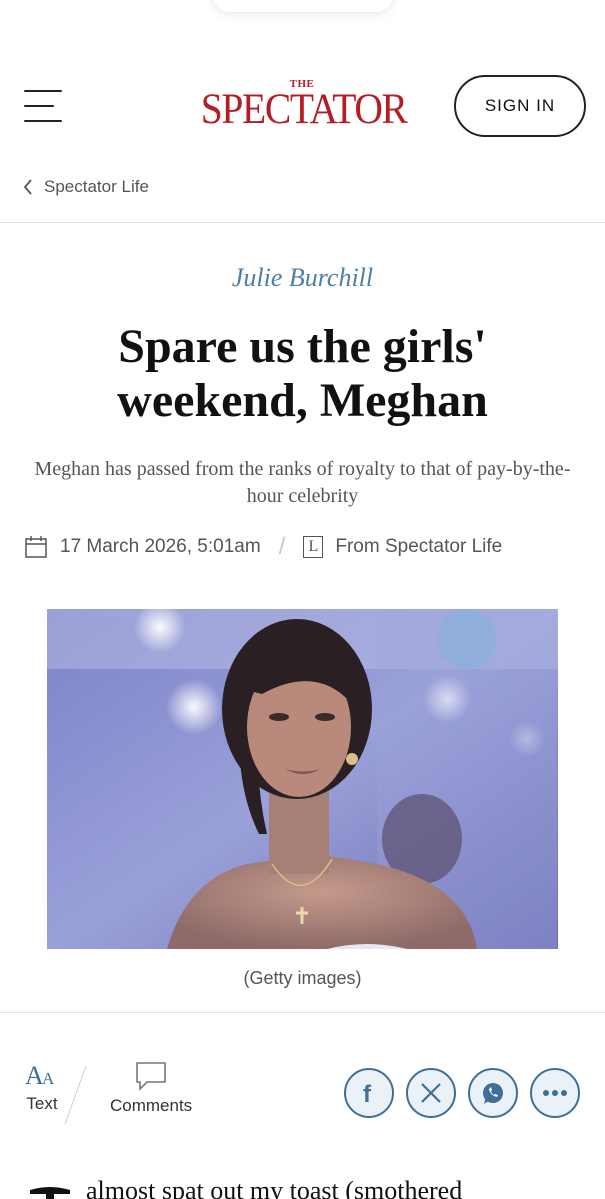 Image resolution: width=605 pixels, height=1199 pixels. I want to click on author-name: Julie Burchill, so click(302, 278).